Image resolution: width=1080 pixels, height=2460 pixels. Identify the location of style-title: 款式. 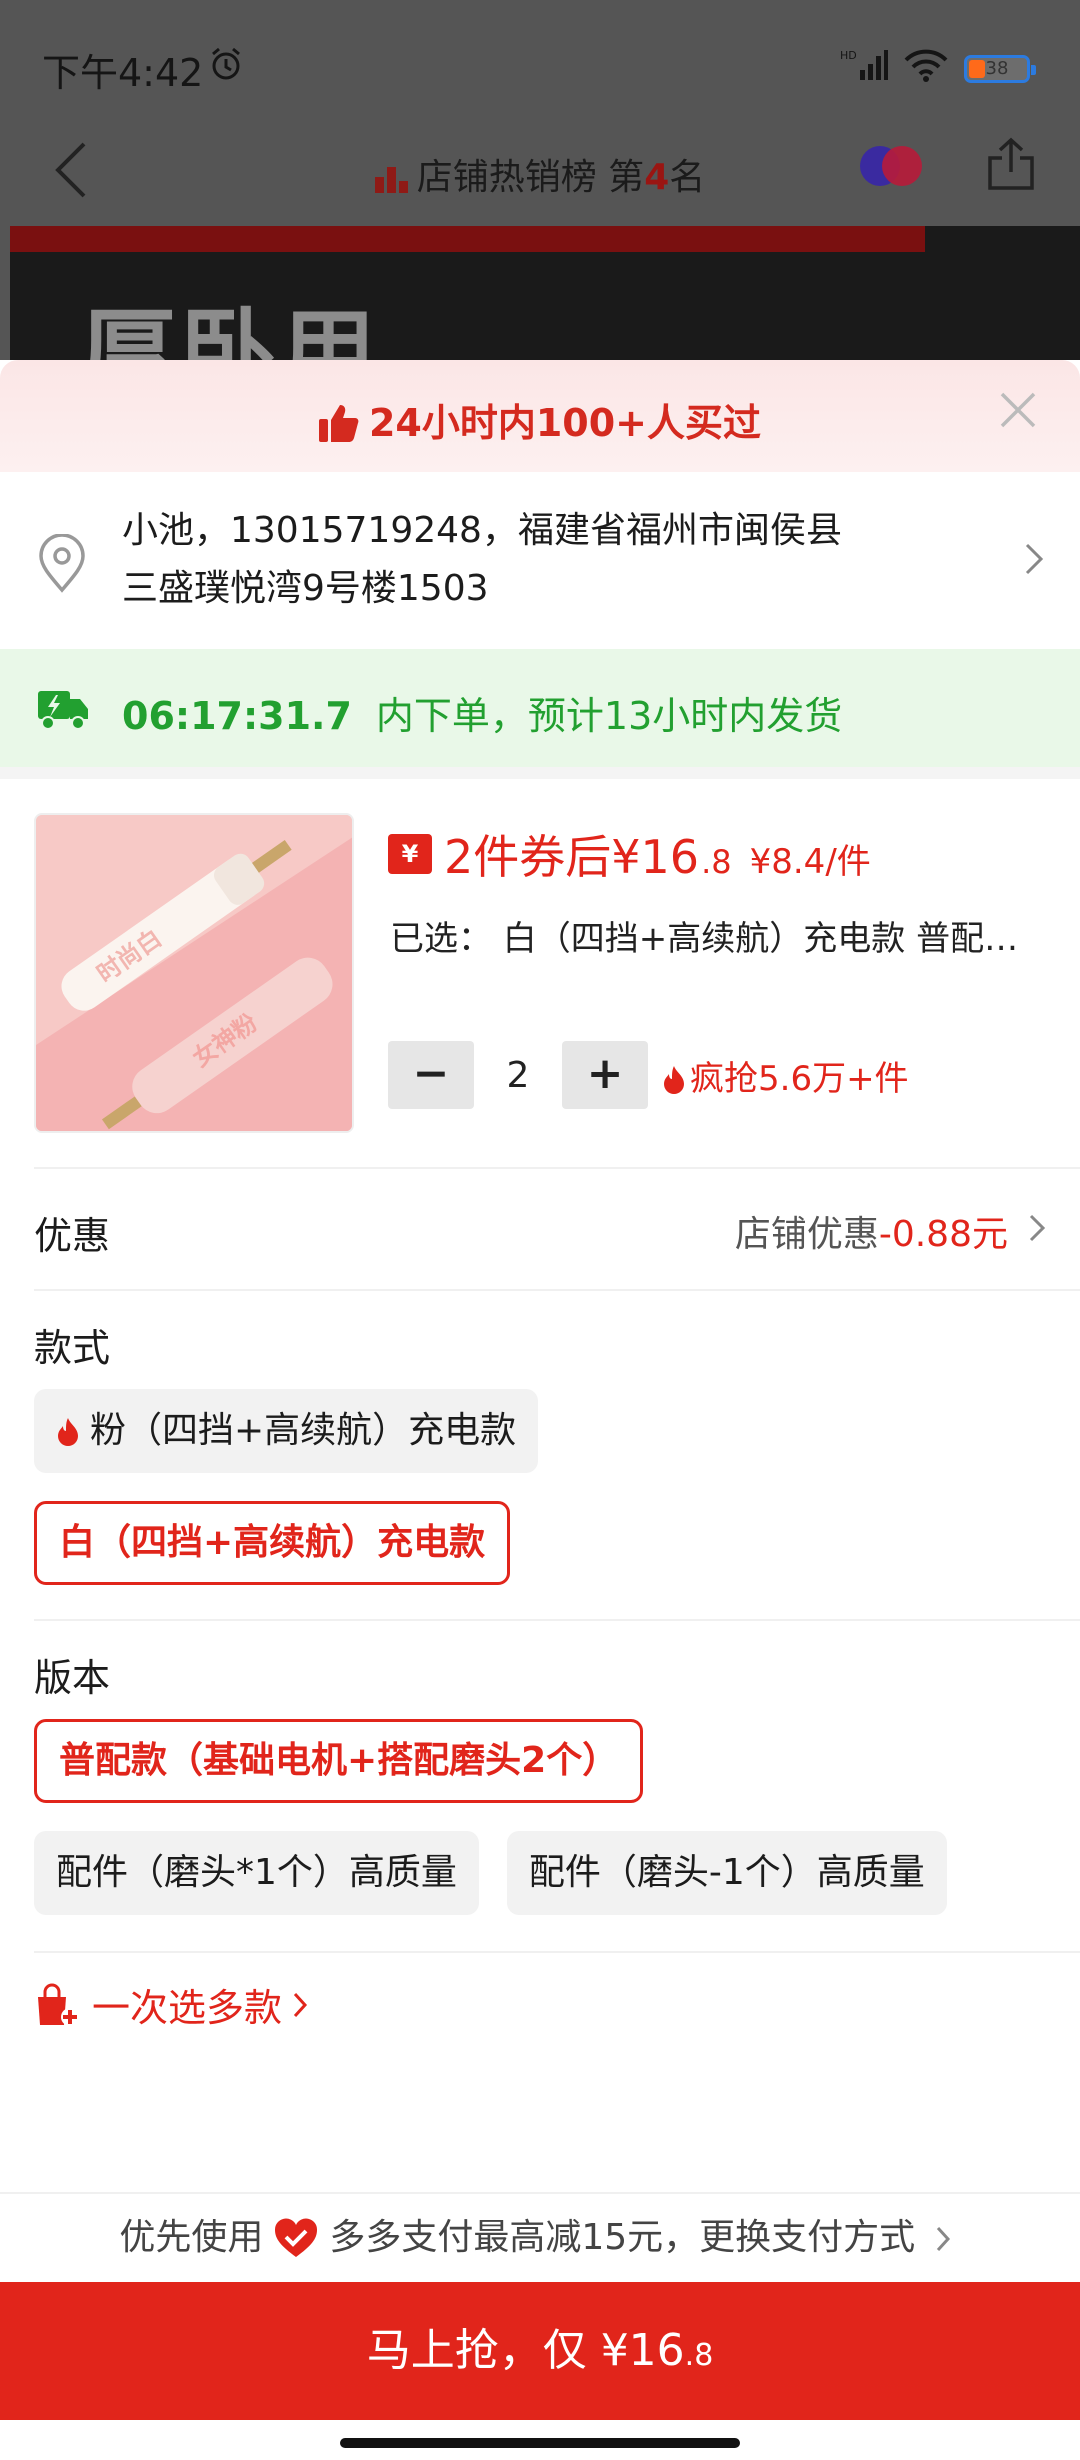
(72, 1348).